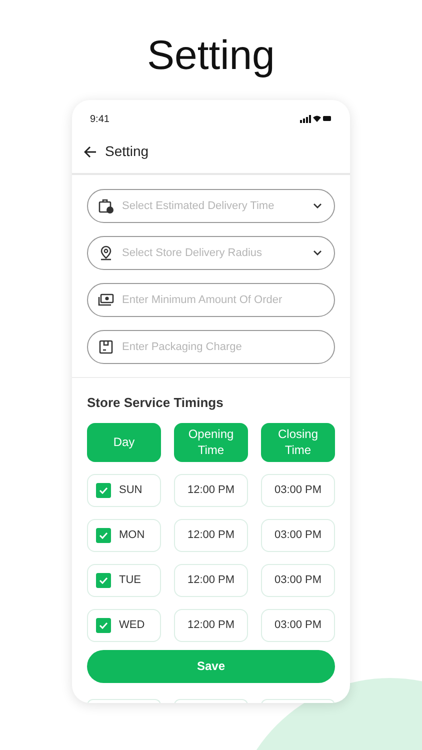  What do you see at coordinates (100, 119) in the screenshot?
I see `status-time: 9:41` at bounding box center [100, 119].